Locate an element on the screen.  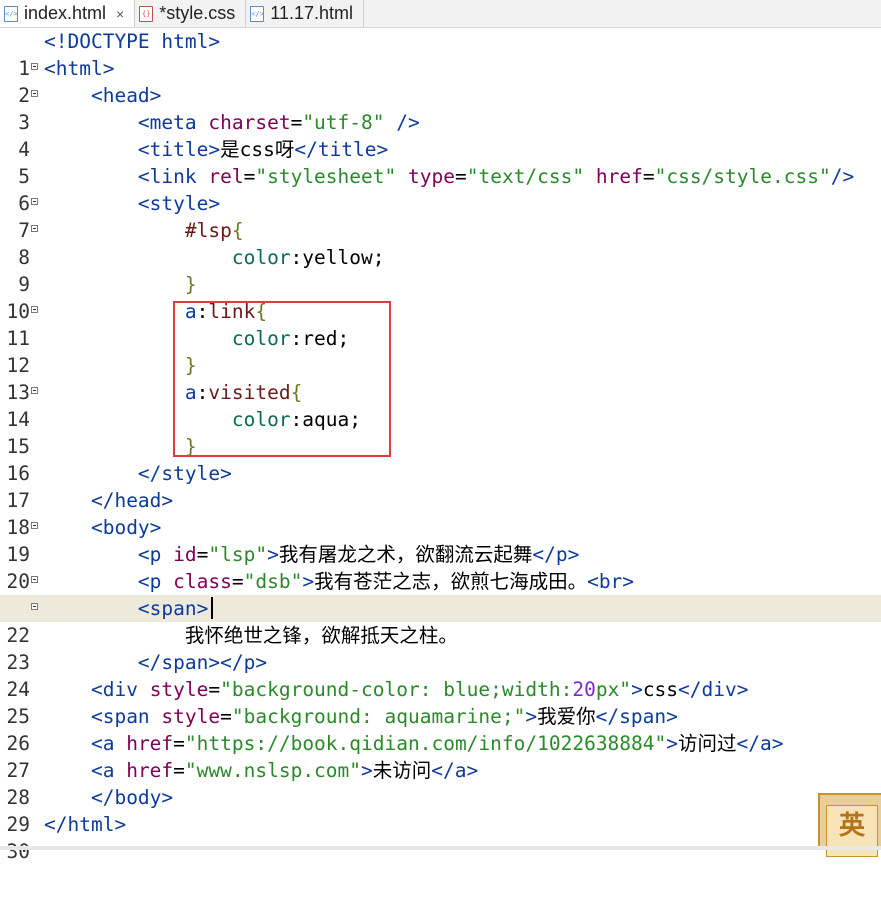
code-line: 24 </span></p> is located at coordinates (440, 675).